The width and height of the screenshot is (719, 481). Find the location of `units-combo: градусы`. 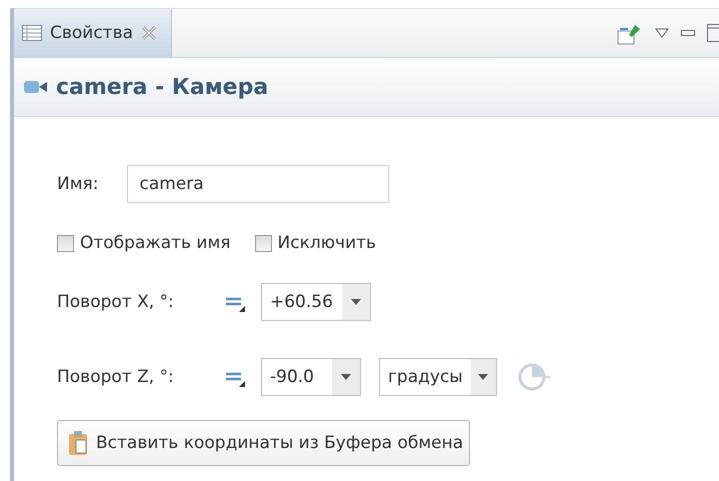

units-combo: градусы is located at coordinates (438, 377).